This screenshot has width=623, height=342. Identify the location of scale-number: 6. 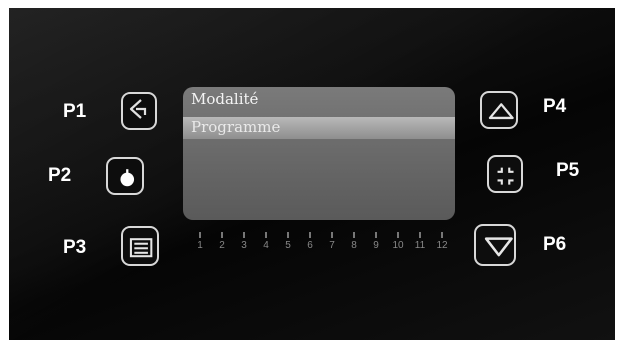
(310, 245).